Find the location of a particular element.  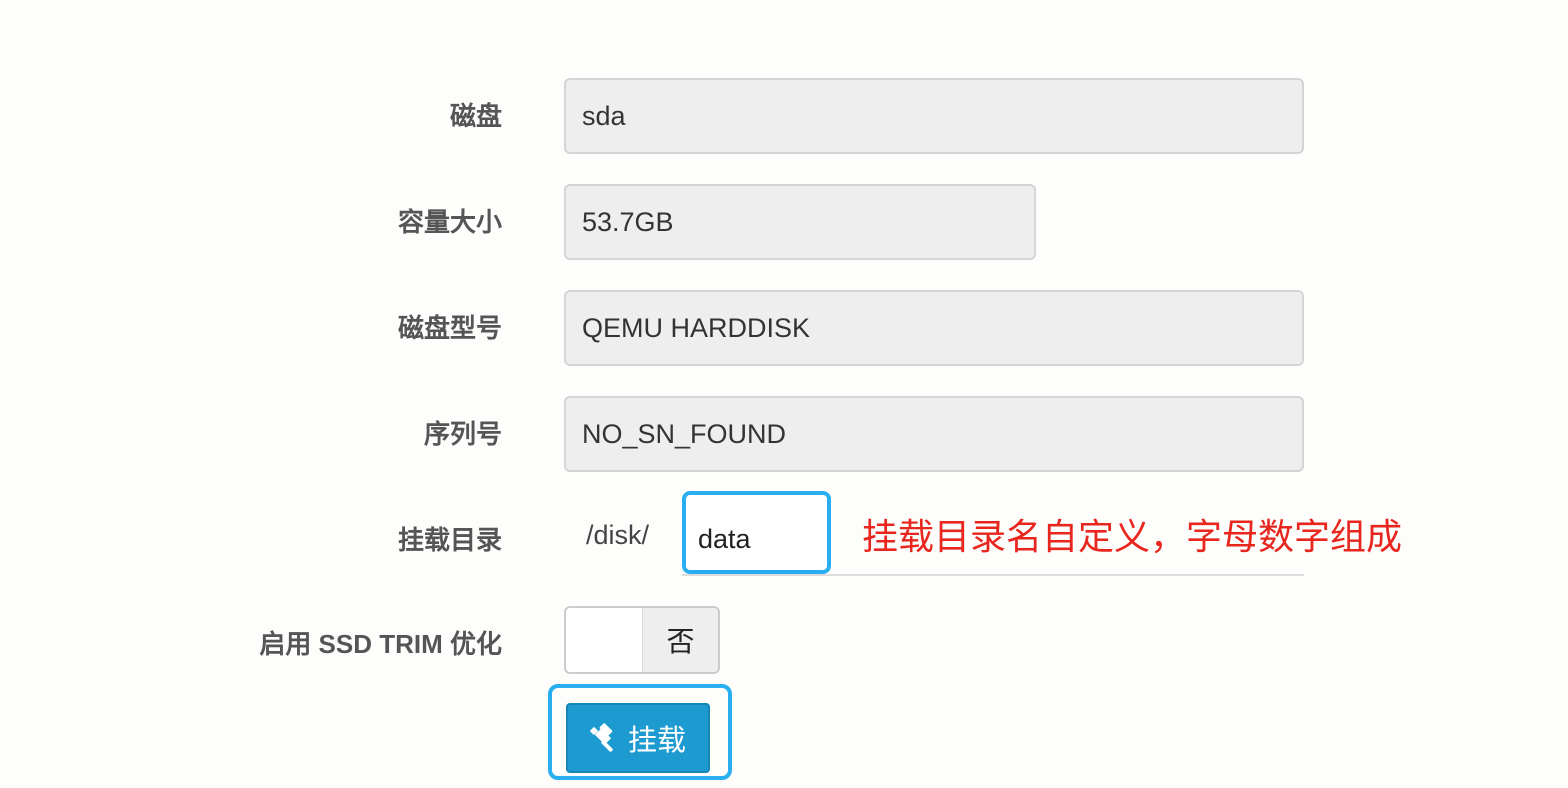

ssd-trim-toggle: 否 is located at coordinates (642, 640).